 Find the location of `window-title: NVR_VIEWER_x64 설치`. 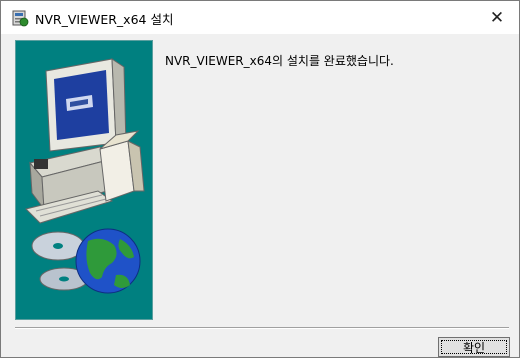

window-title: NVR_VIEWER_x64 설치 is located at coordinates (104, 19).